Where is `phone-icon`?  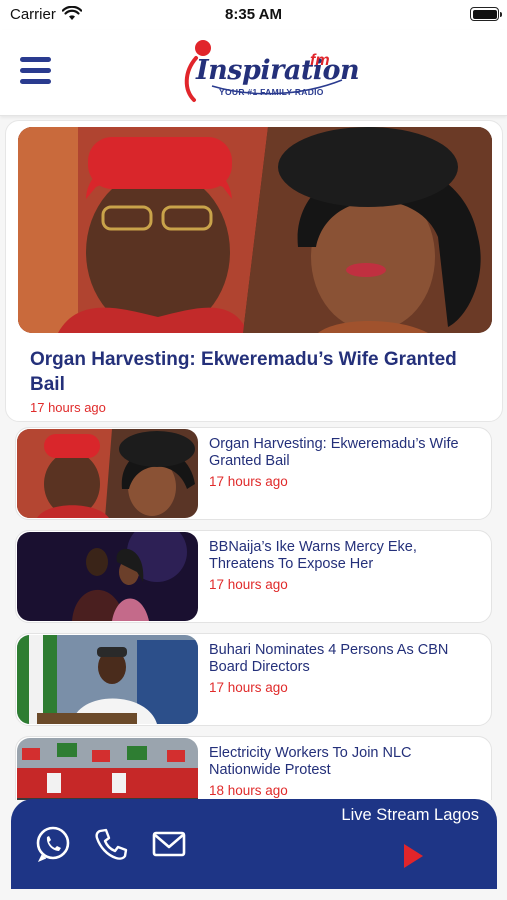 phone-icon is located at coordinates (111, 844).